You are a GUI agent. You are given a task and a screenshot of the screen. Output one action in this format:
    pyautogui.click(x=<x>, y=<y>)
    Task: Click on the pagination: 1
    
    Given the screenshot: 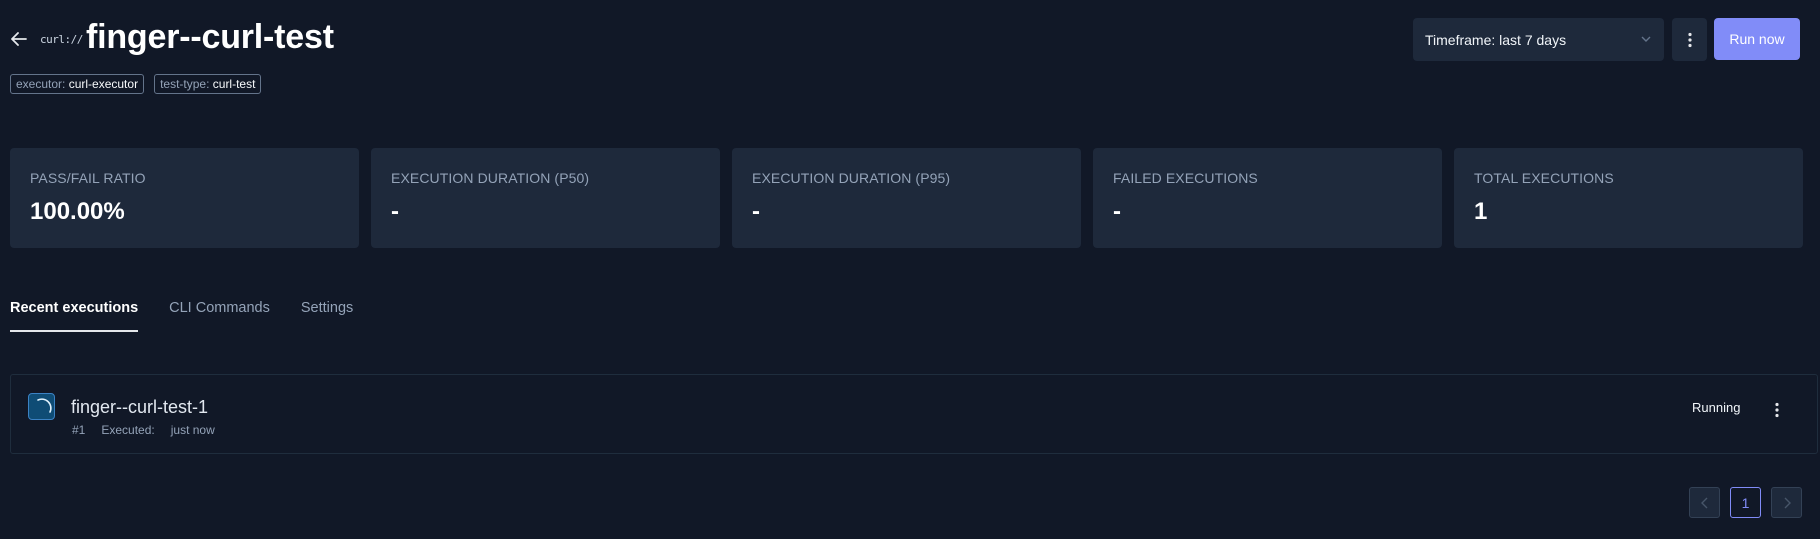 What is the action you would take?
    pyautogui.click(x=1745, y=502)
    